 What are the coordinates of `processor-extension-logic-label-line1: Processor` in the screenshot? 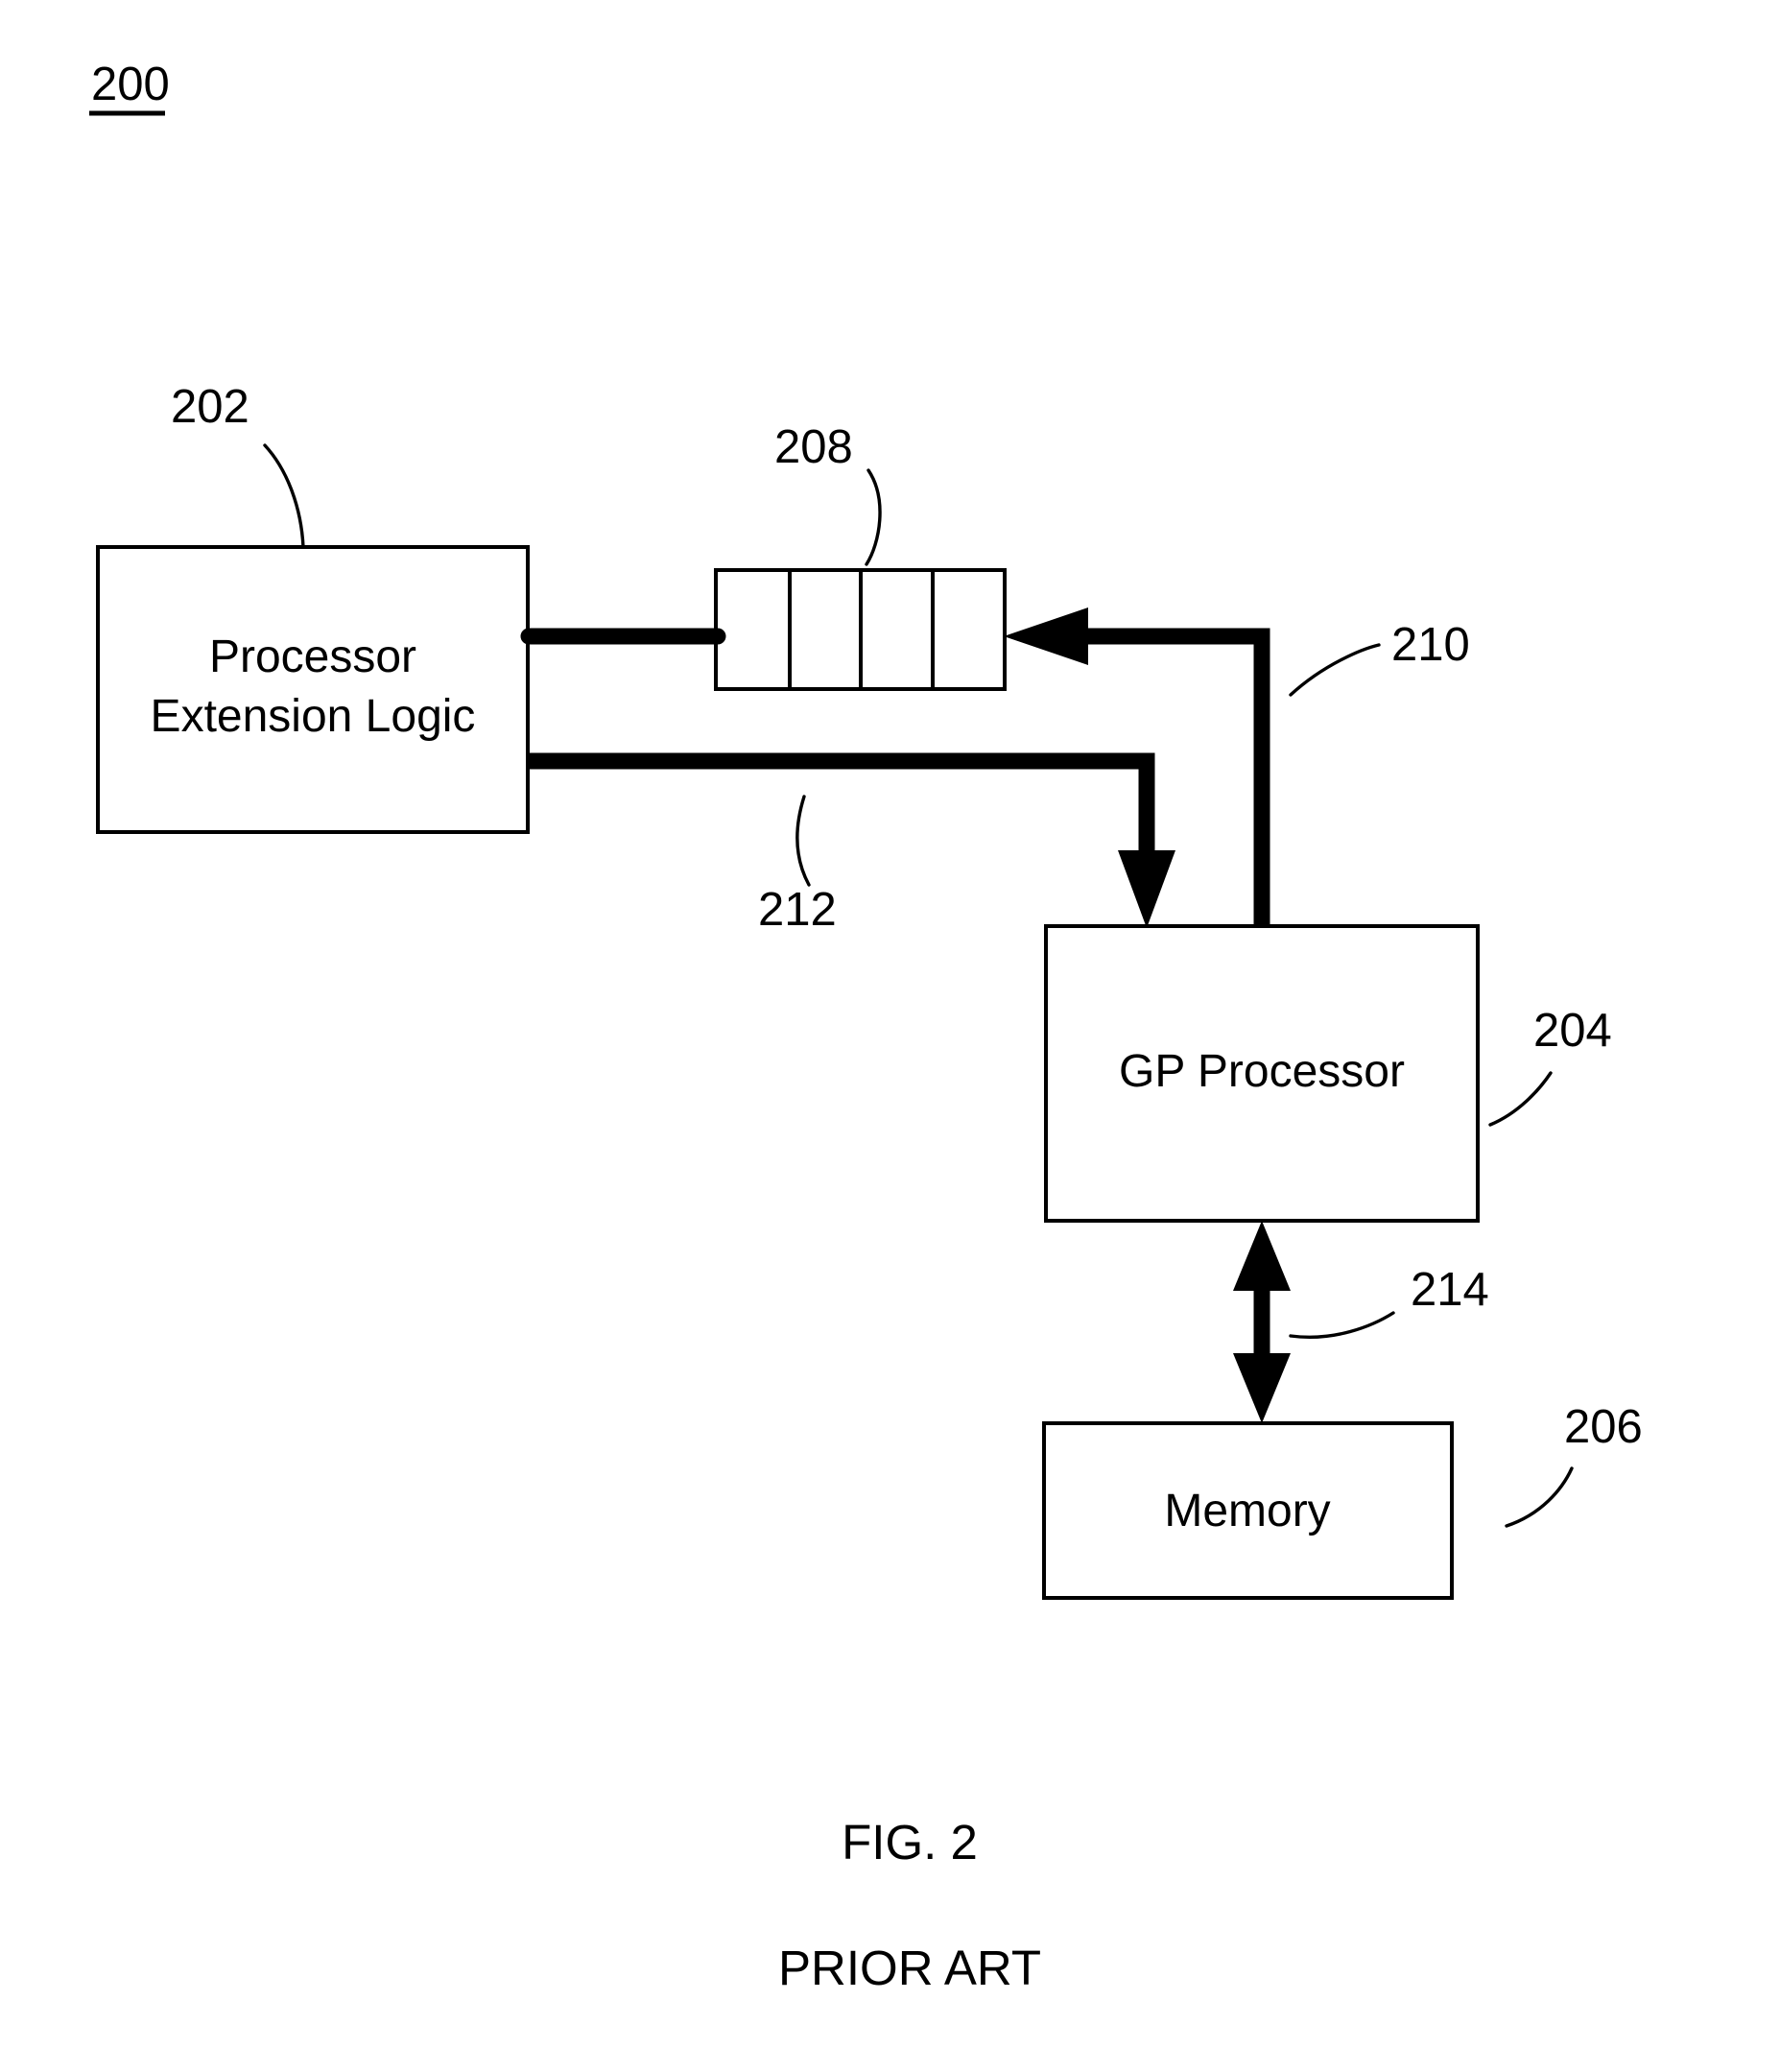 It's located at (312, 657).